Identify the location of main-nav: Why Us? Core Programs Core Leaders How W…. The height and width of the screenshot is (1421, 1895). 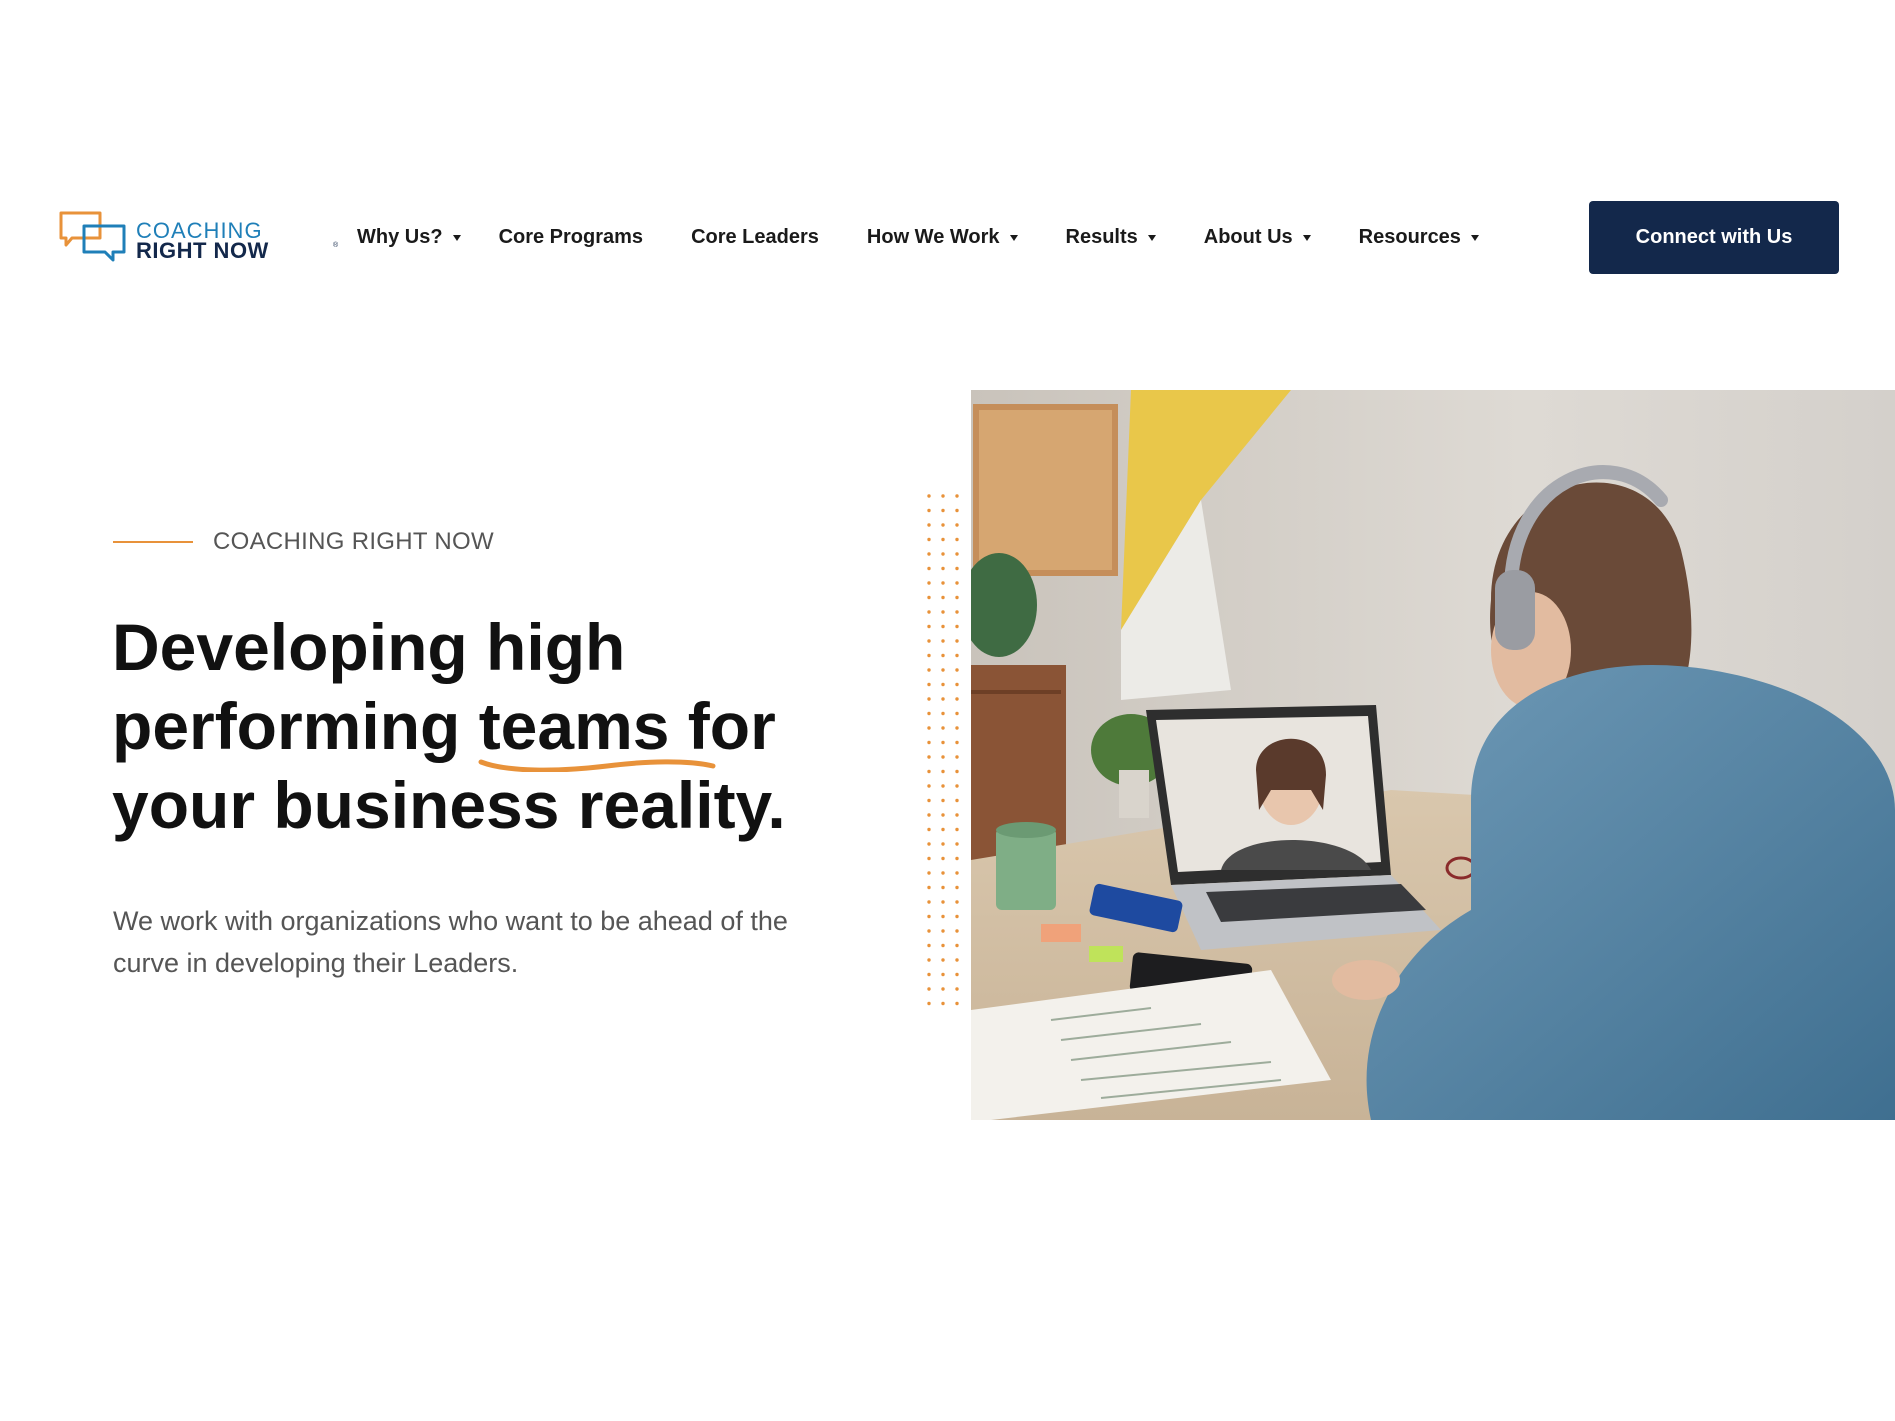
(918, 237).